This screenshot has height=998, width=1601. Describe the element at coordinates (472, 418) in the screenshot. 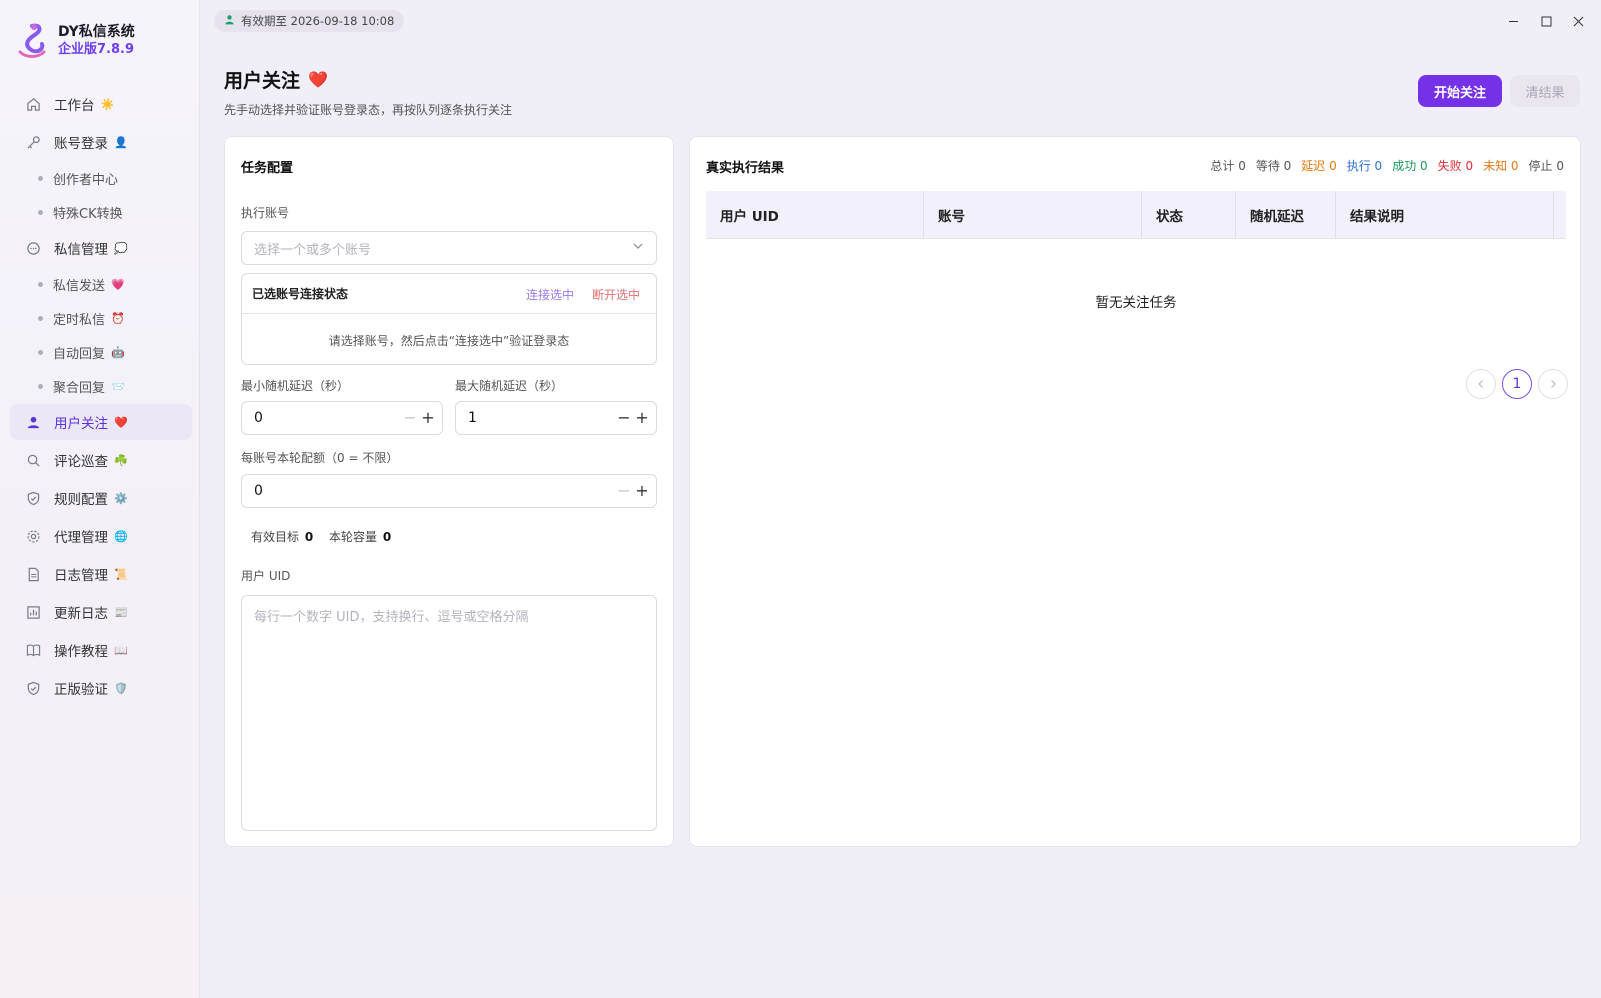

I see `max-delay-value: 1` at that location.